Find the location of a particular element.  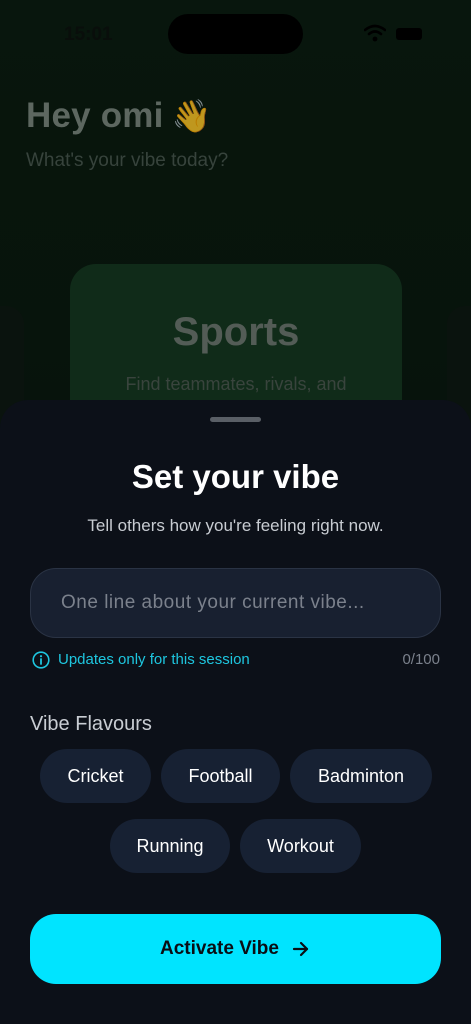

input-hint-row: Updates only for this session 0/100 is located at coordinates (237, 660).